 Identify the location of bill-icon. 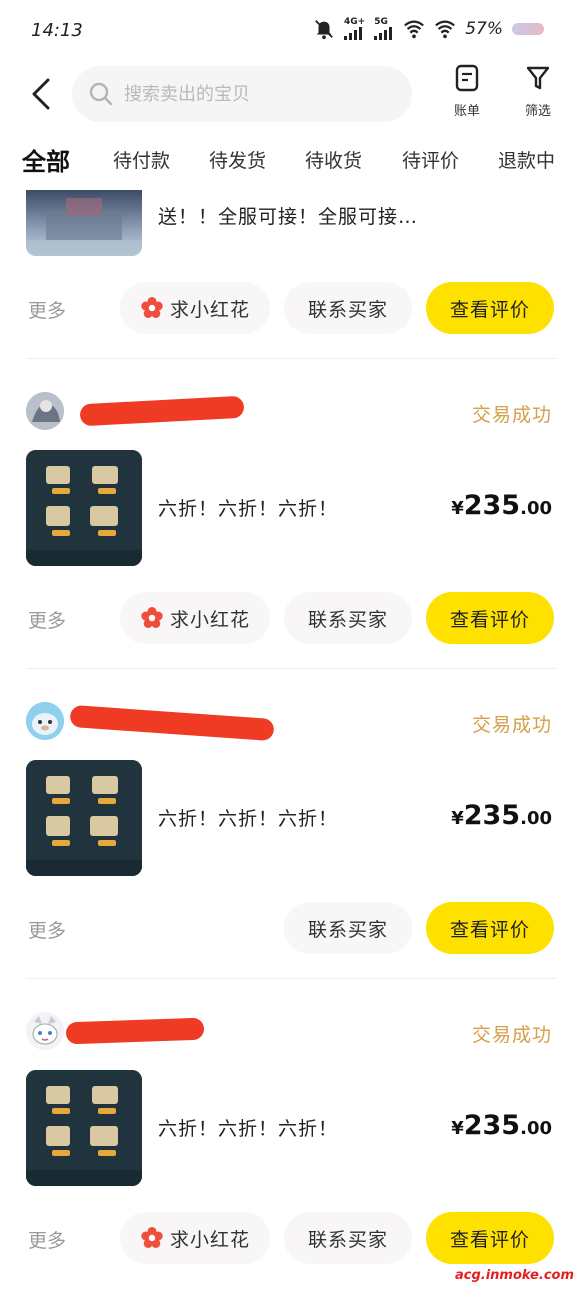
(467, 78).